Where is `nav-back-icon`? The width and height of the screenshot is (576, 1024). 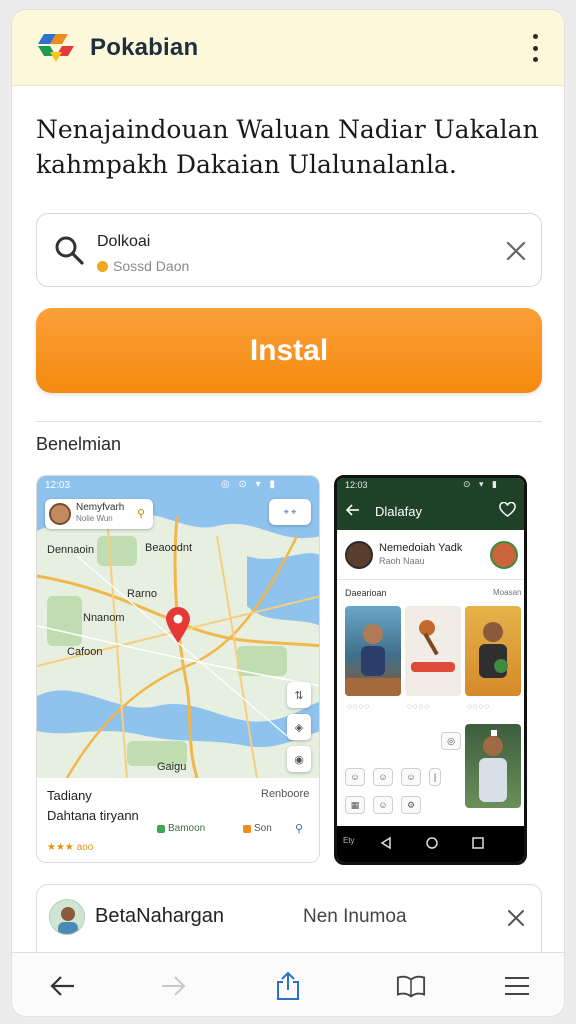
nav-back-icon is located at coordinates (386, 843).